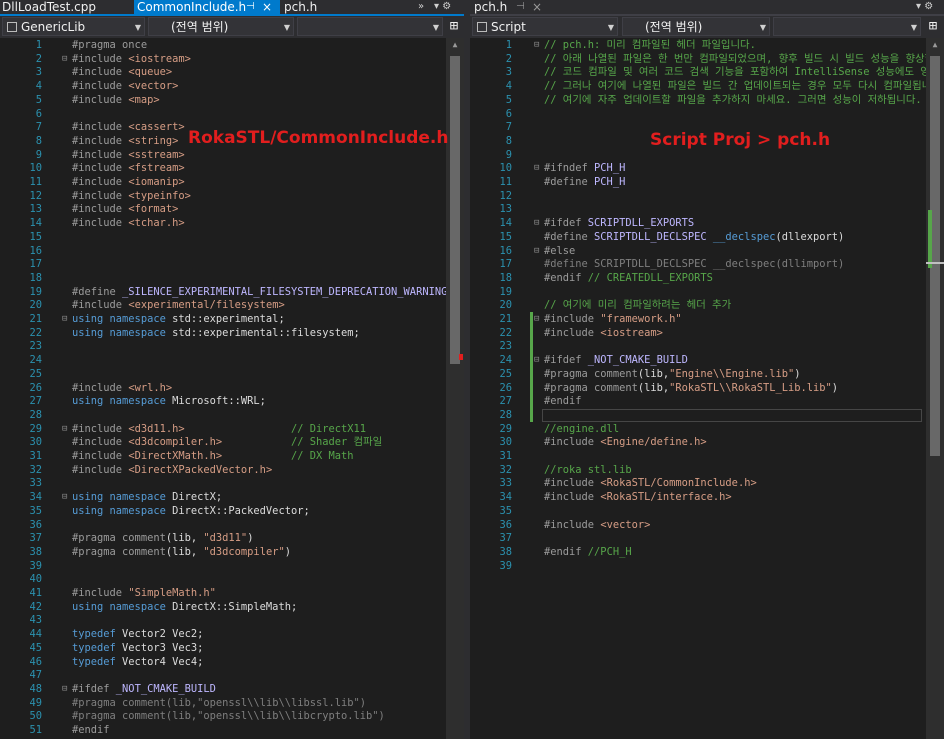  Describe the element at coordinates (232, 456) in the screenshot. I see `code-line: 31 #include <DirectXMath.h> // DX Math` at that location.